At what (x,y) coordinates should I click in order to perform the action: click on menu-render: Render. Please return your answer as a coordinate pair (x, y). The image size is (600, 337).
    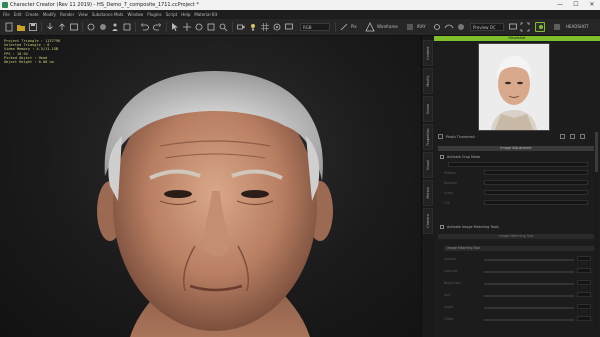
    Looking at the image, I should click on (67, 14).